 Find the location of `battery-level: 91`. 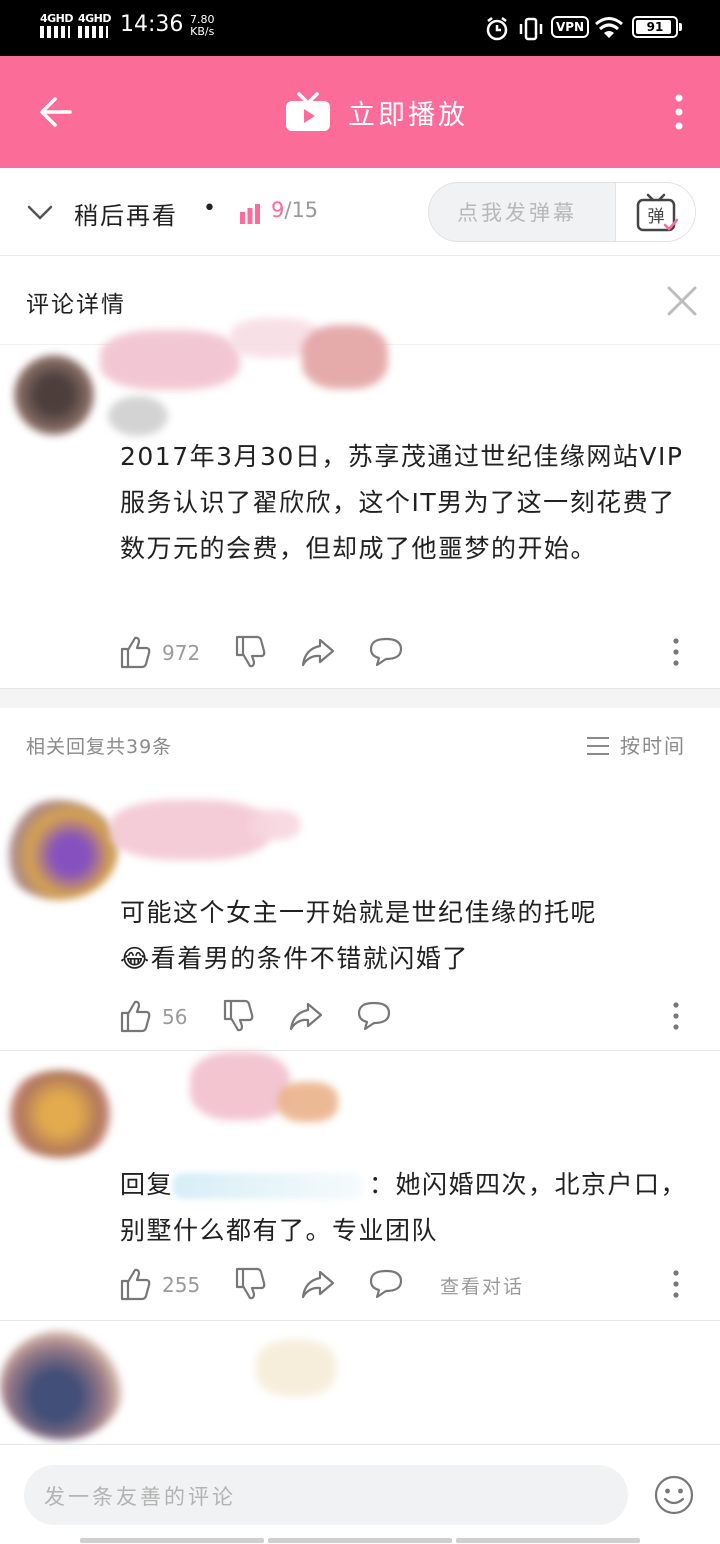

battery-level: 91 is located at coordinates (655, 27).